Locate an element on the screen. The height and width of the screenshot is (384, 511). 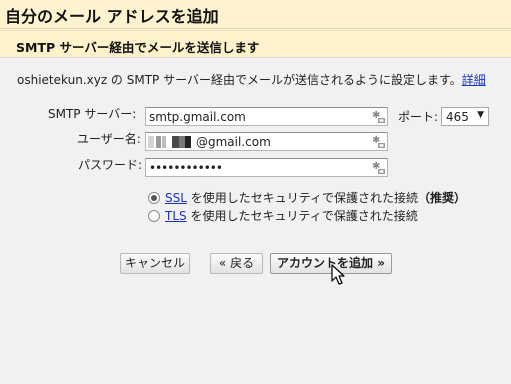
details-link: 詳細 is located at coordinates (474, 80).